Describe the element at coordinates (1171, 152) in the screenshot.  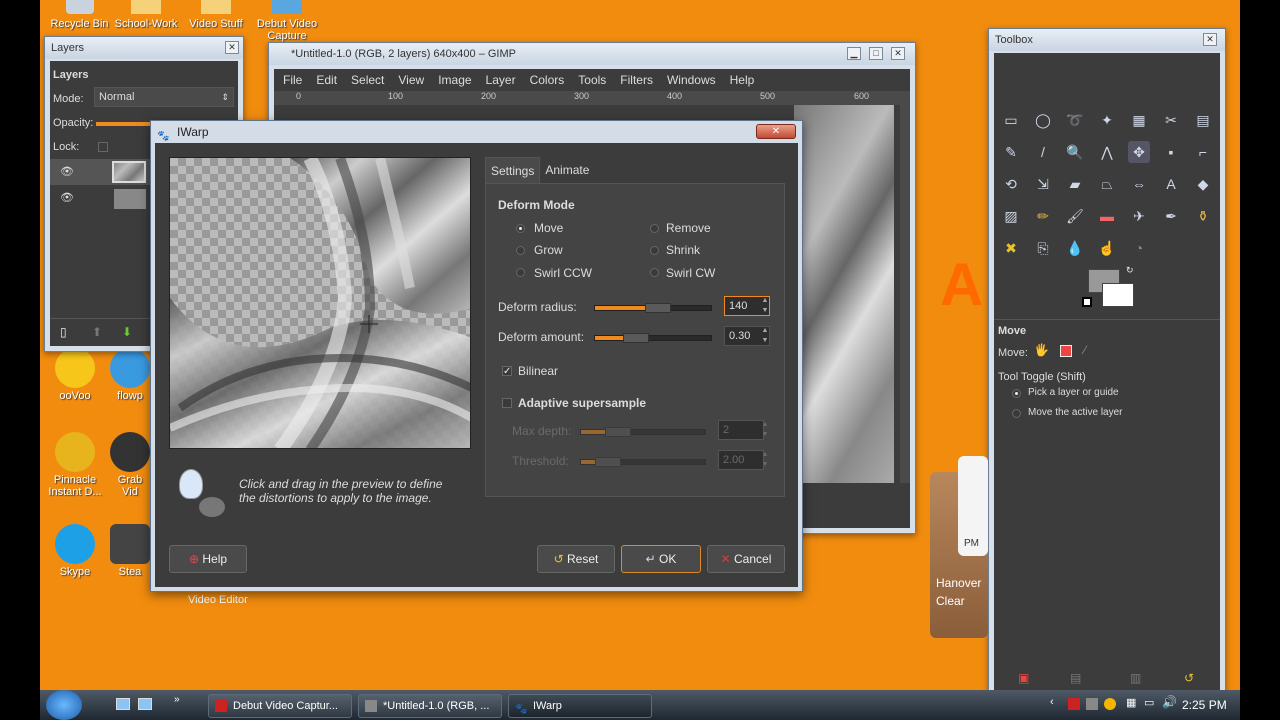
I see `align-icon: ▪` at that location.